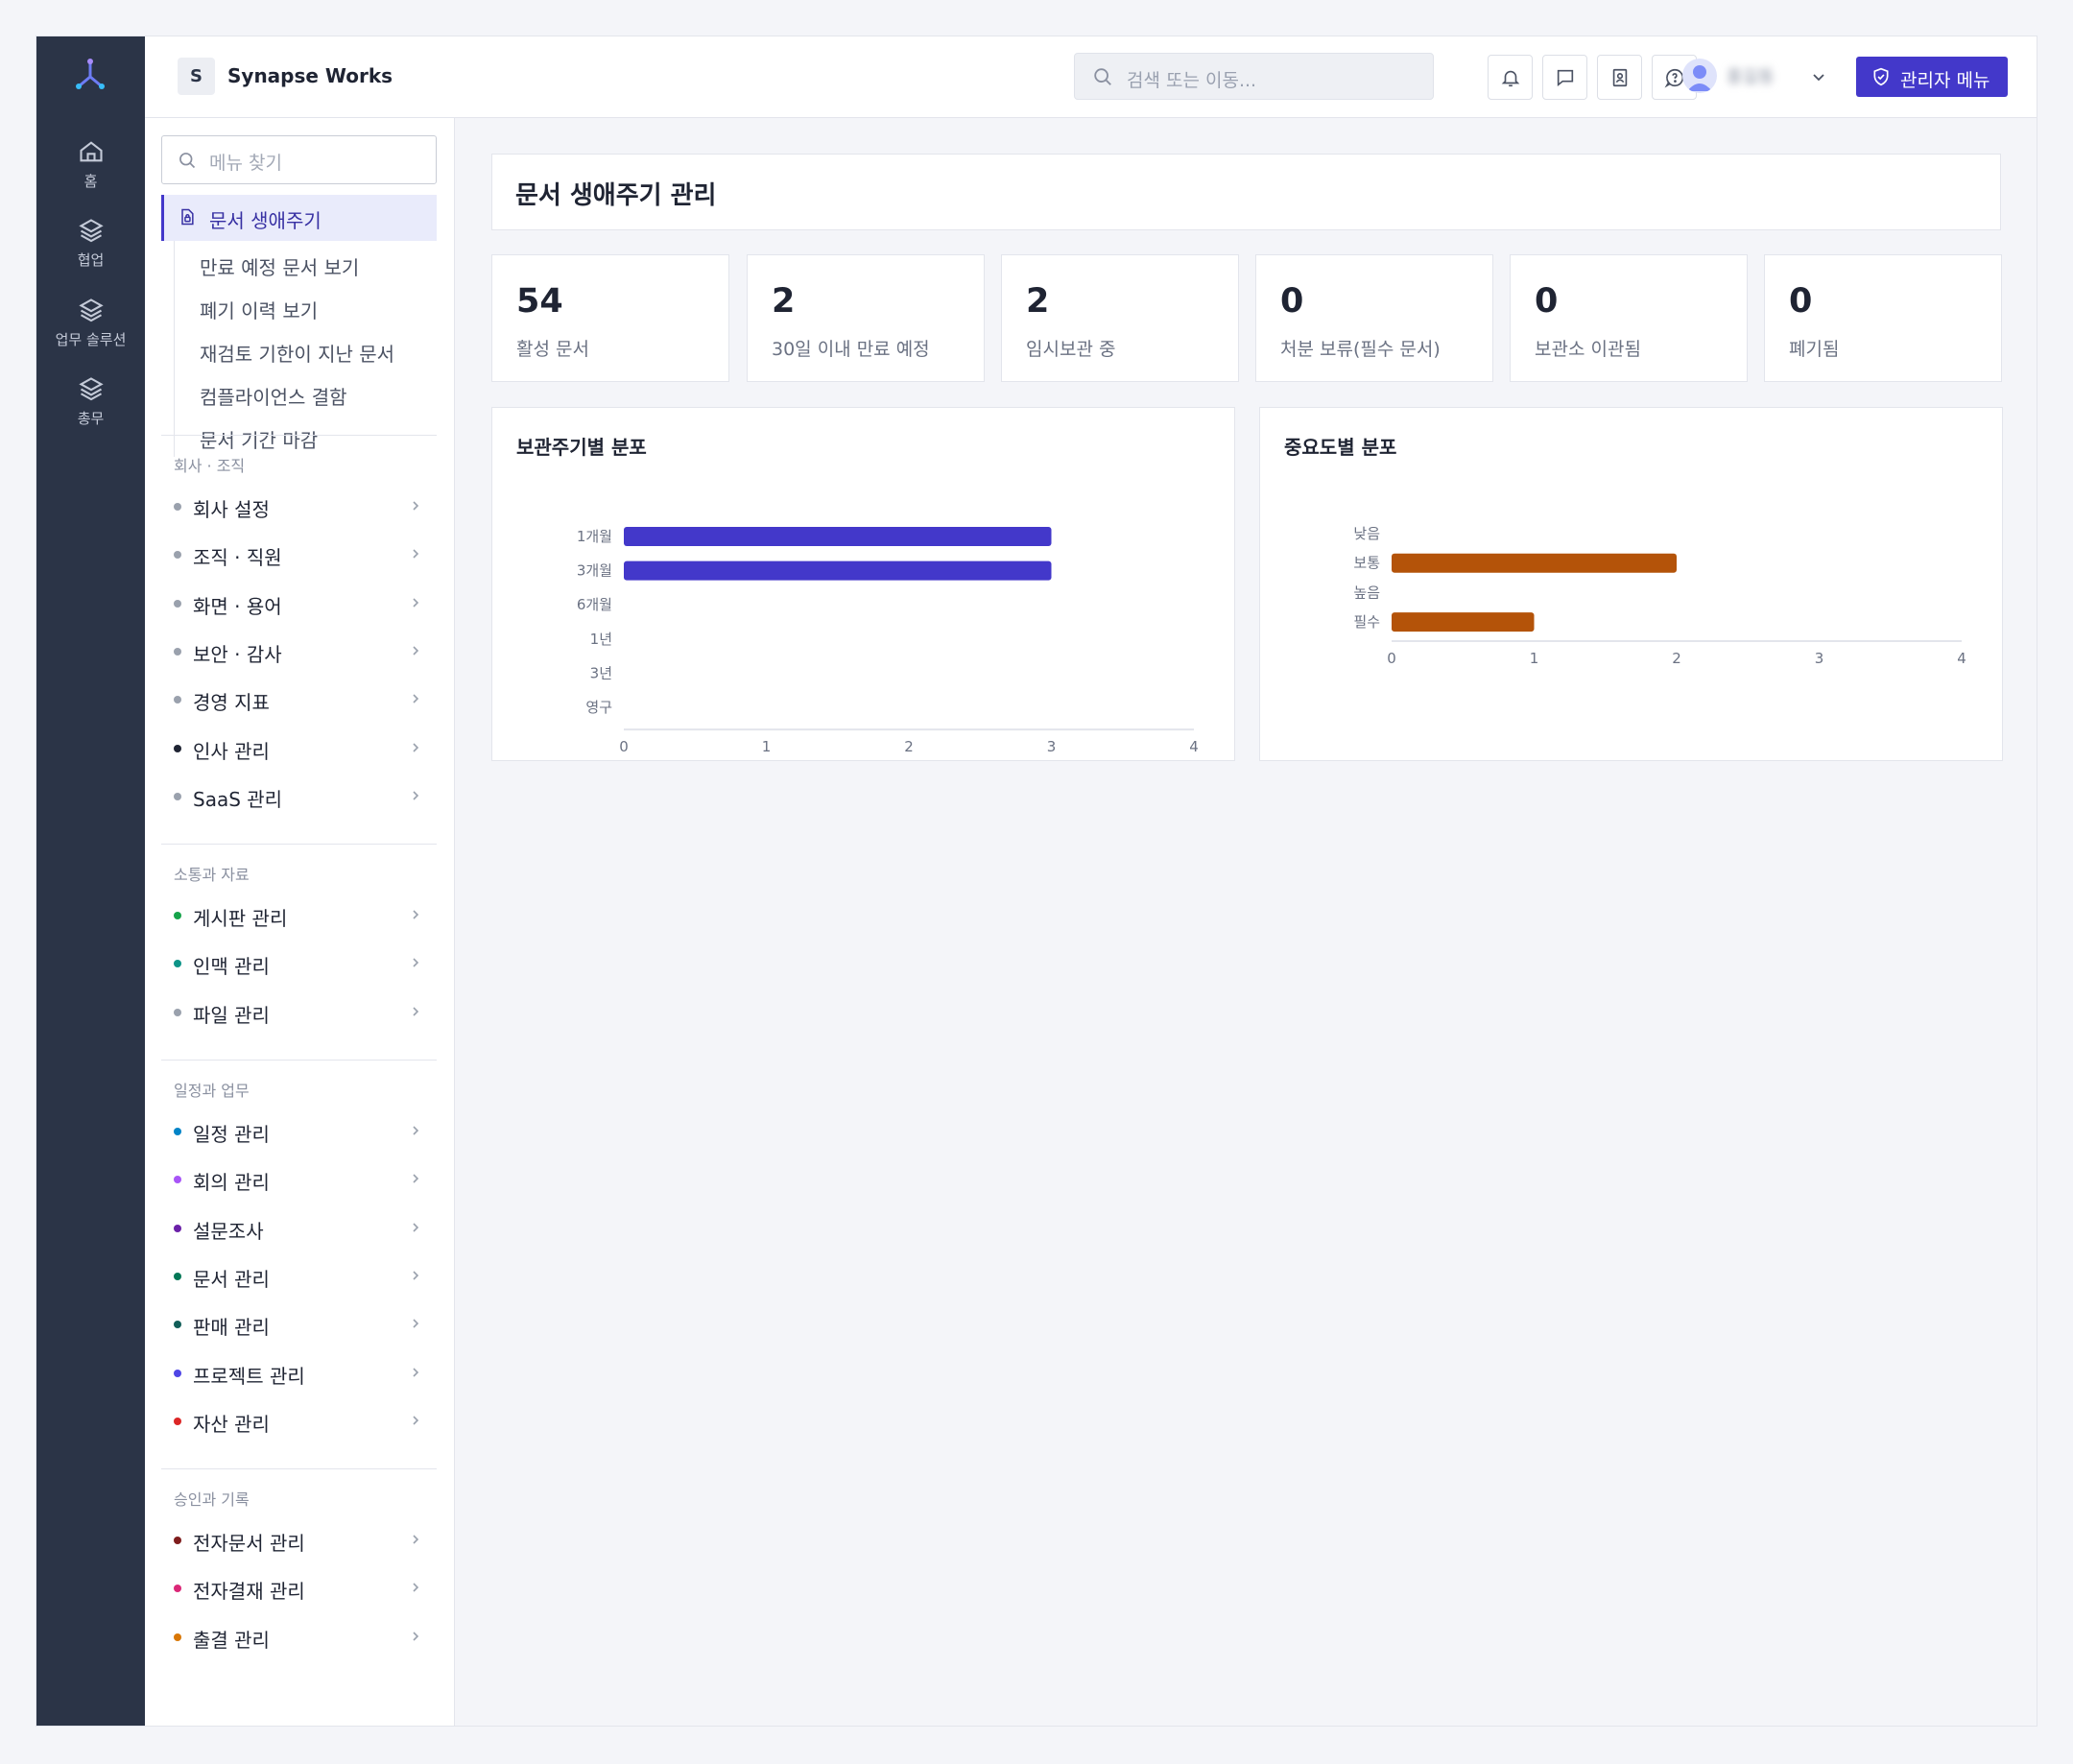 Image resolution: width=2073 pixels, height=1764 pixels. I want to click on submenu-item: 재검토 기한이 지난 문서, so click(297, 353).